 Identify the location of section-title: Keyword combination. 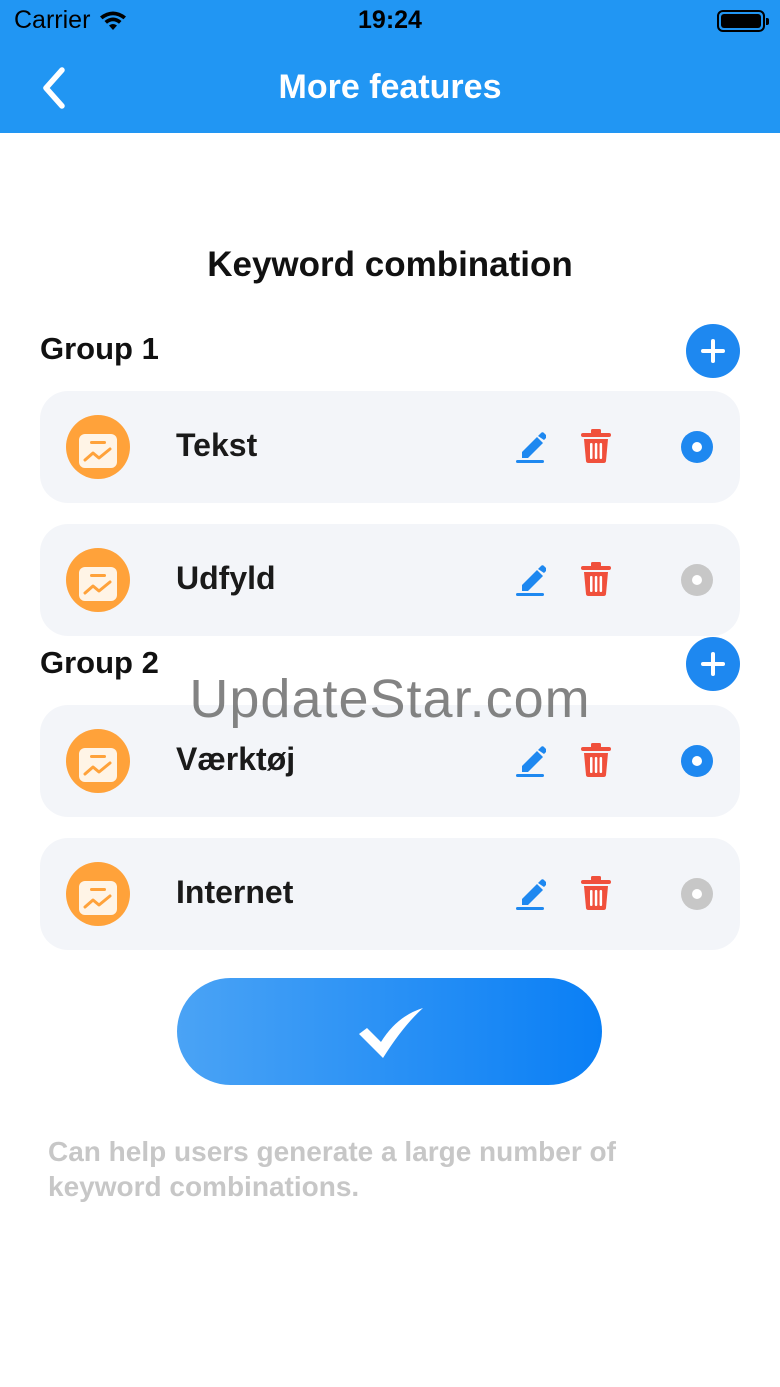
(390, 264).